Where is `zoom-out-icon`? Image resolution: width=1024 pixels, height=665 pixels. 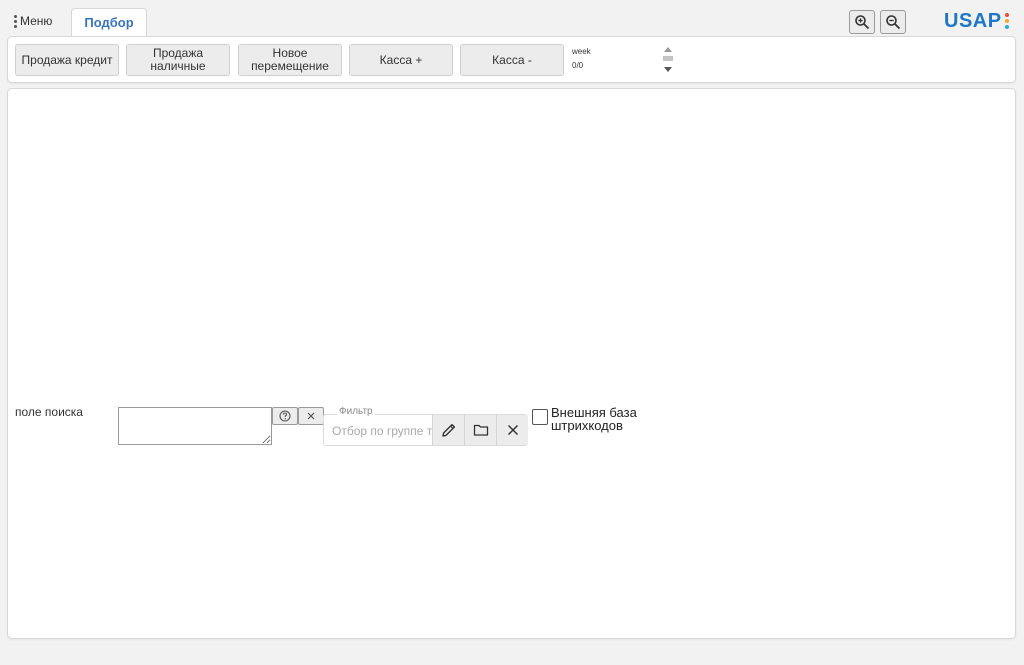 zoom-out-icon is located at coordinates (893, 22).